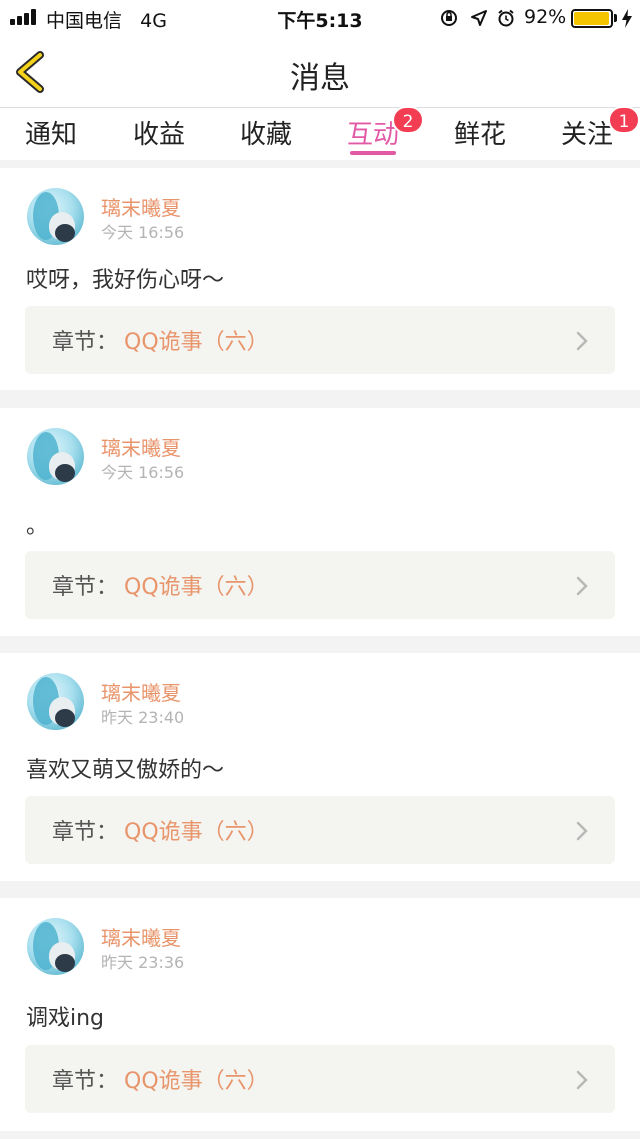 Image resolution: width=640 pixels, height=1139 pixels. What do you see at coordinates (506, 18) in the screenshot?
I see `alarm-icon` at bounding box center [506, 18].